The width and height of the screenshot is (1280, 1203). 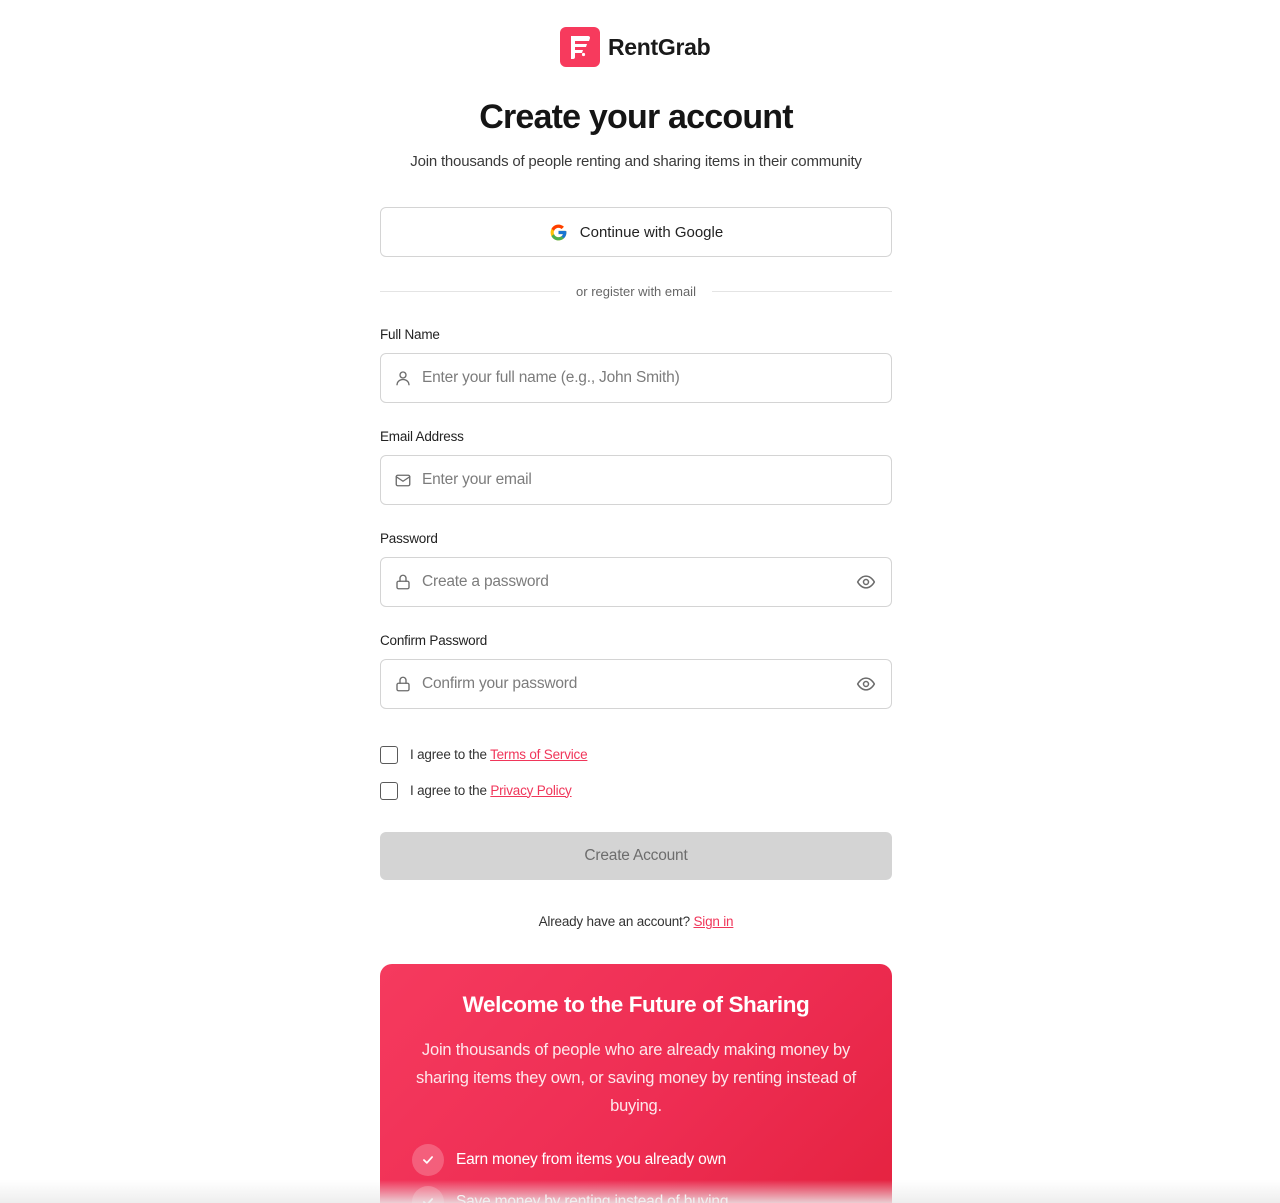 I want to click on signin-prompt: Already have an account? Sign in, so click(x=636, y=921).